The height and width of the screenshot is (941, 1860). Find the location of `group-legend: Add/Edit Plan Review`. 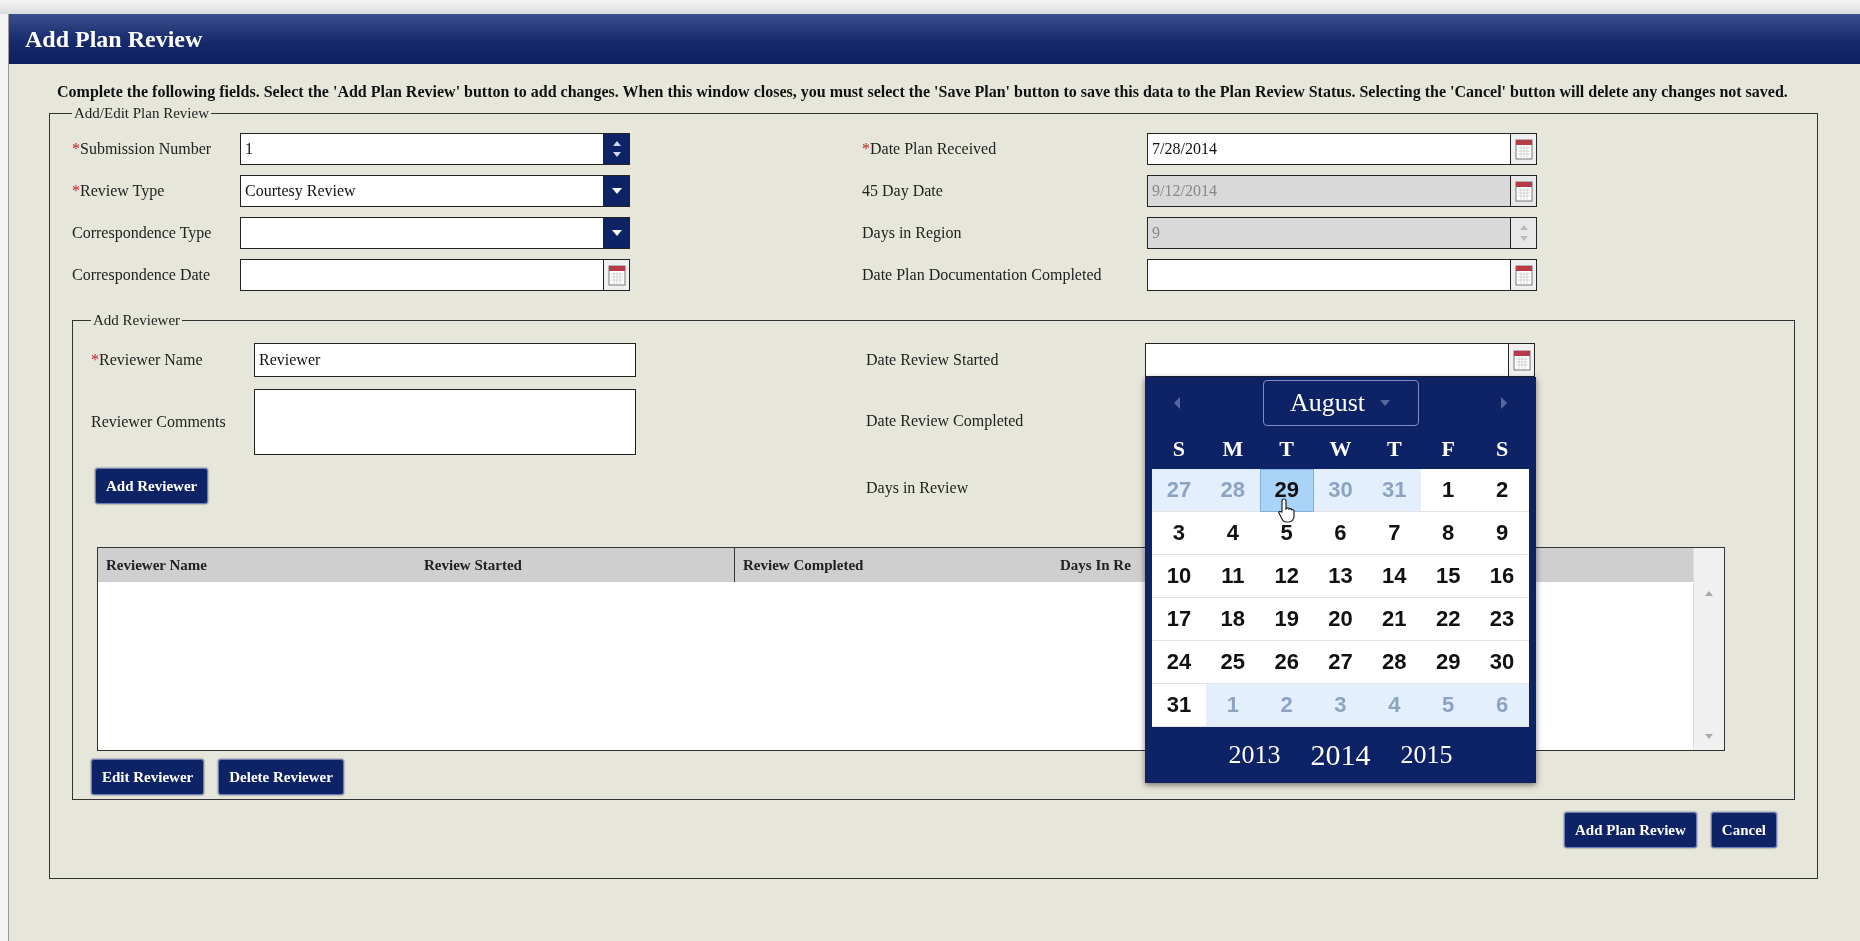

group-legend: Add/Edit Plan Review is located at coordinates (141, 113).